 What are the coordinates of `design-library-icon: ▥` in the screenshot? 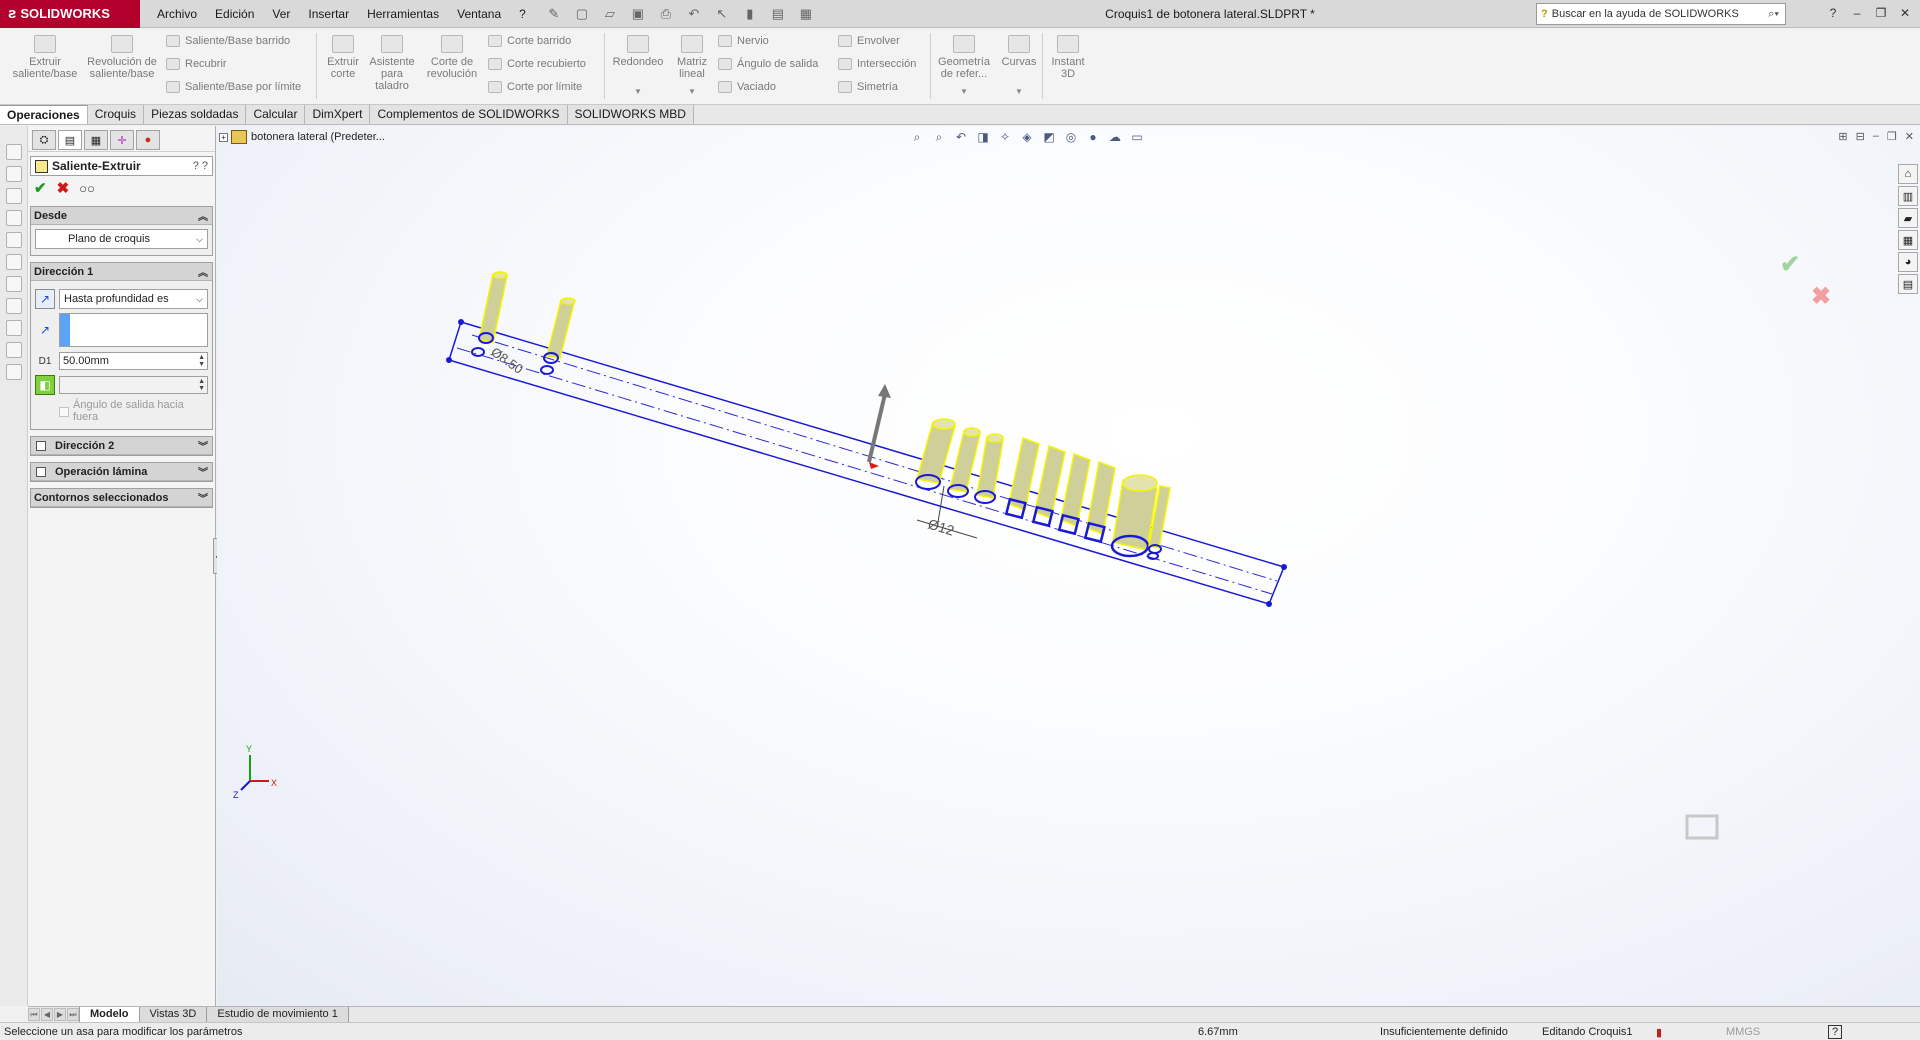 It's located at (1908, 196).